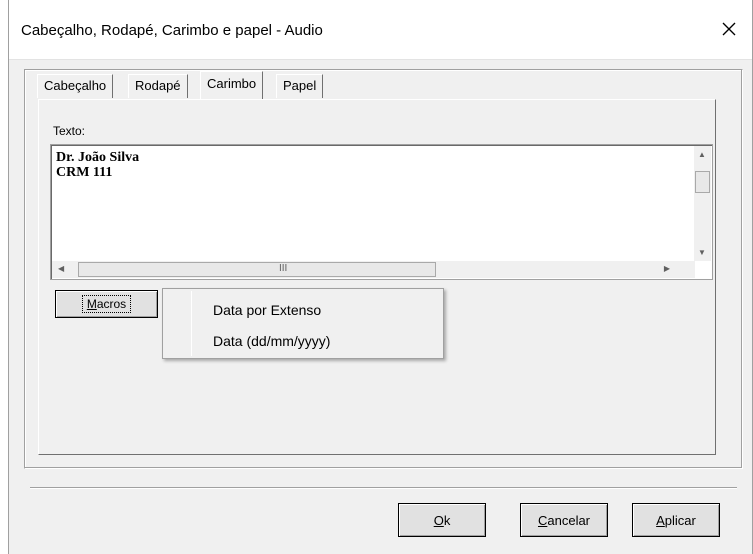 This screenshot has height=554, width=753. I want to click on ok-label-rest: k, so click(447, 520).